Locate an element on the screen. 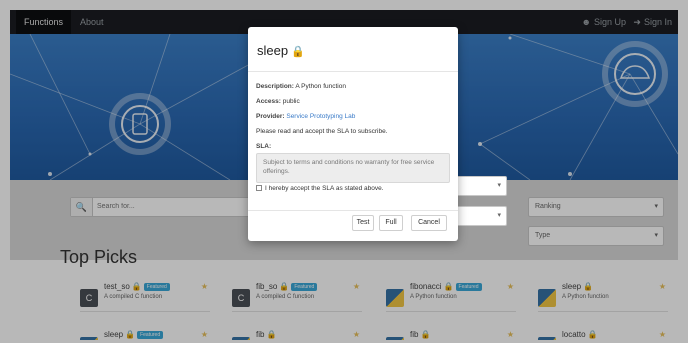  sla-label: SLA: is located at coordinates (263, 146).